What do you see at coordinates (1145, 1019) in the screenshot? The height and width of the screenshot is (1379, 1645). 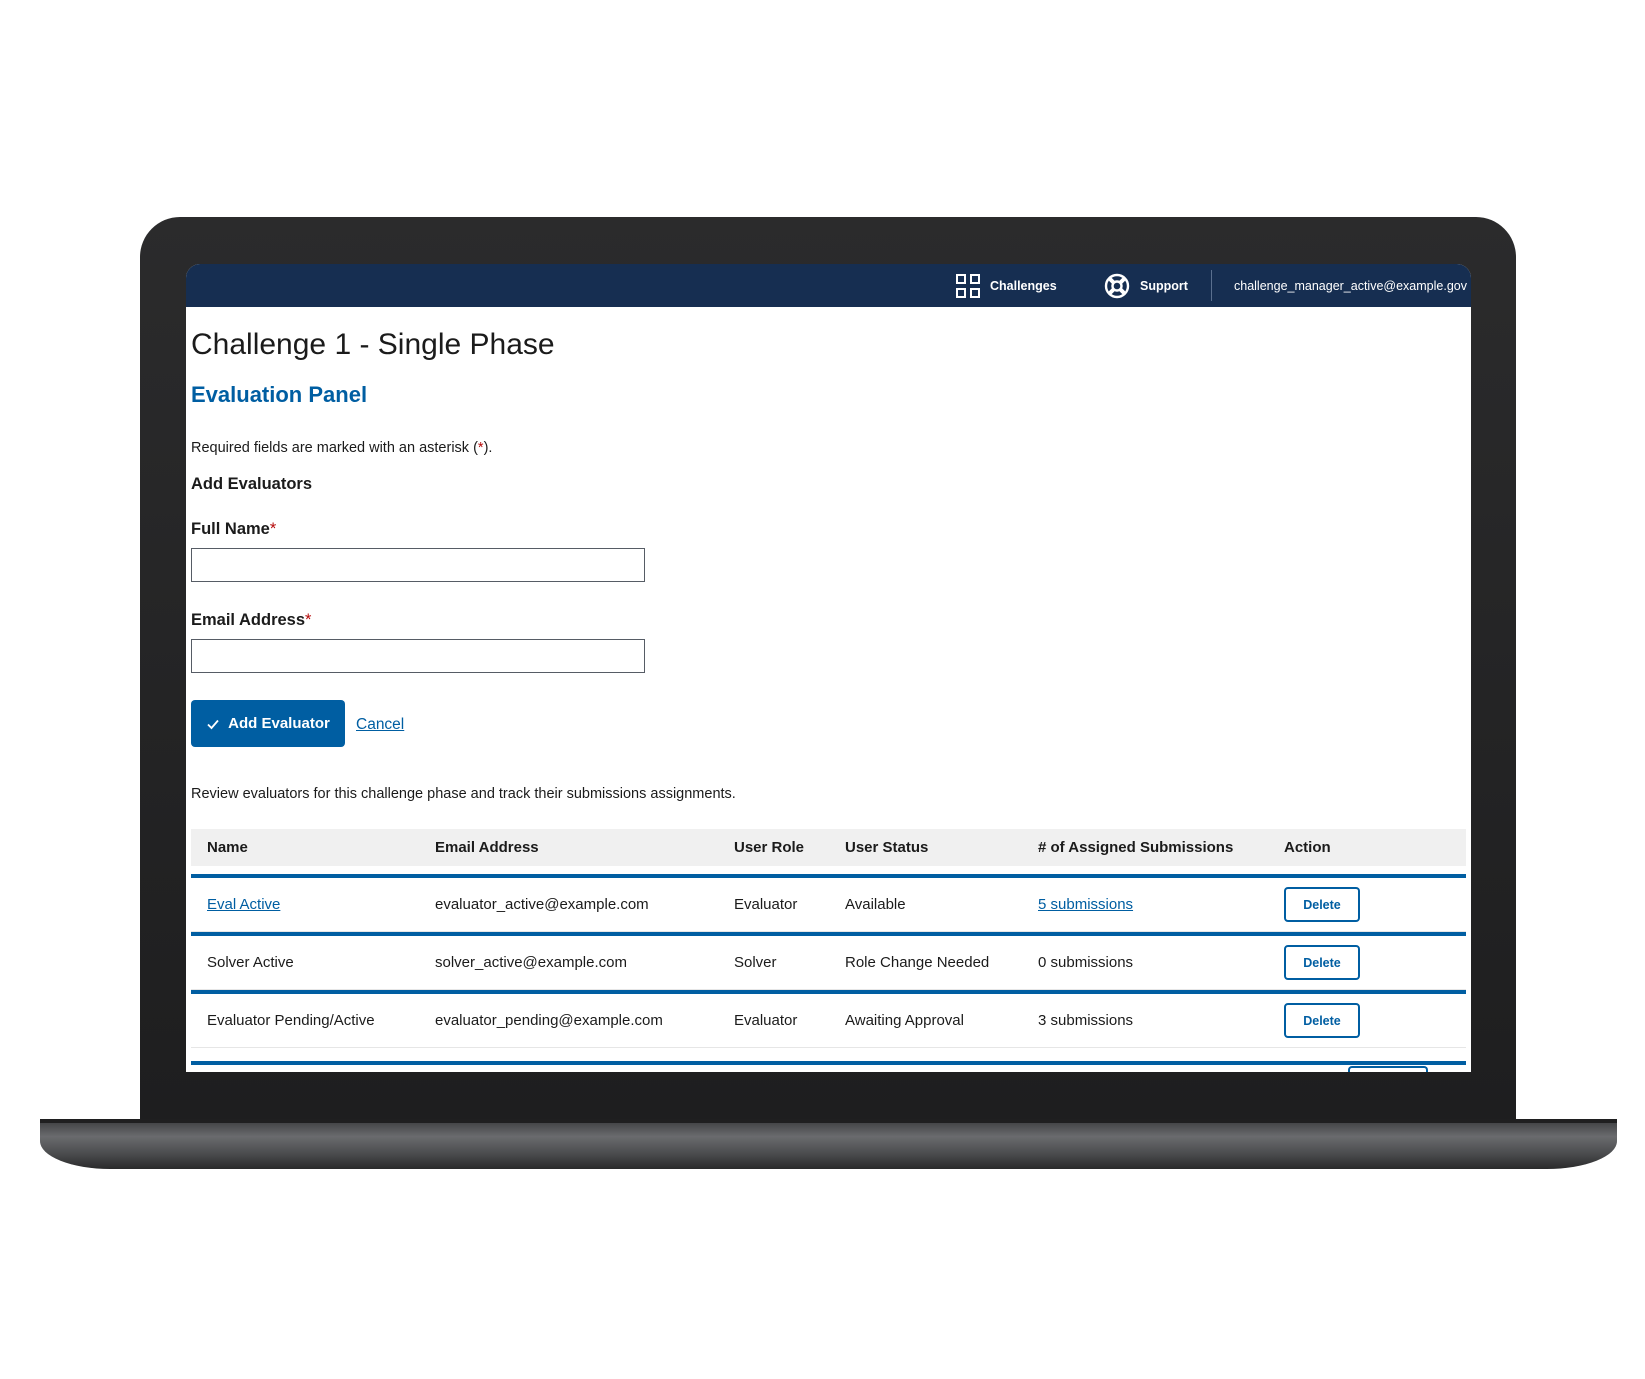 I see `cell-submissions: 3 submissions` at bounding box center [1145, 1019].